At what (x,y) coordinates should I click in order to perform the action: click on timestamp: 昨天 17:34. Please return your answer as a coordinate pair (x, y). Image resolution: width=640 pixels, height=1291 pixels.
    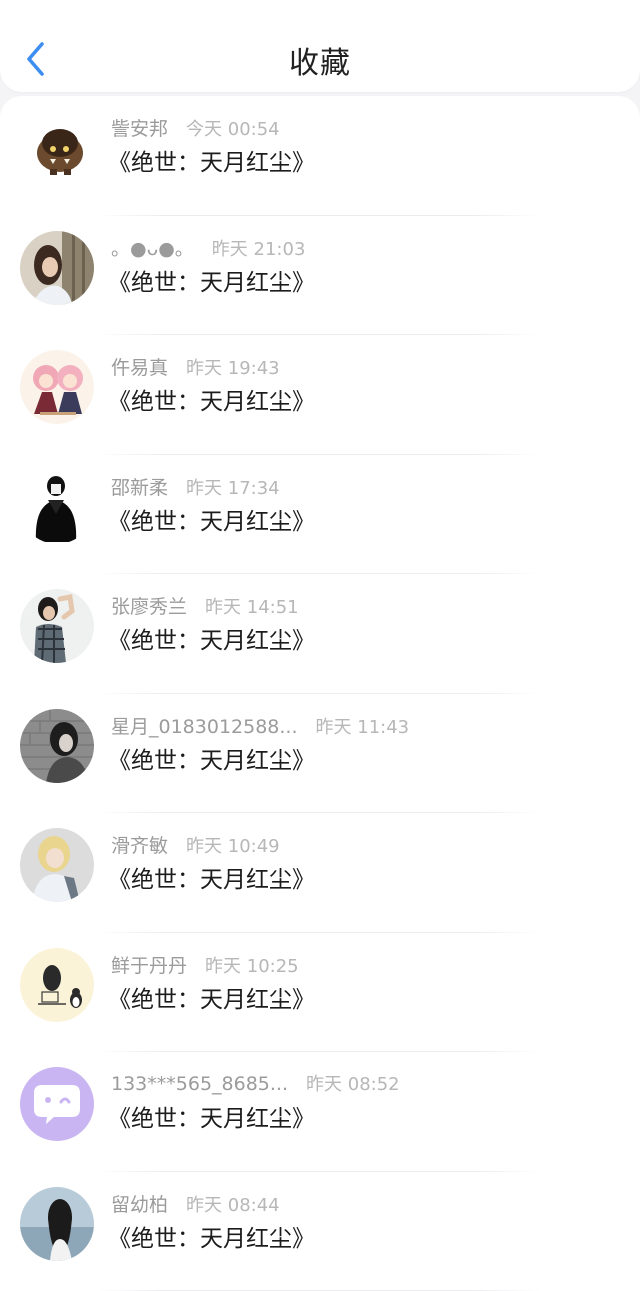
    Looking at the image, I should click on (233, 487).